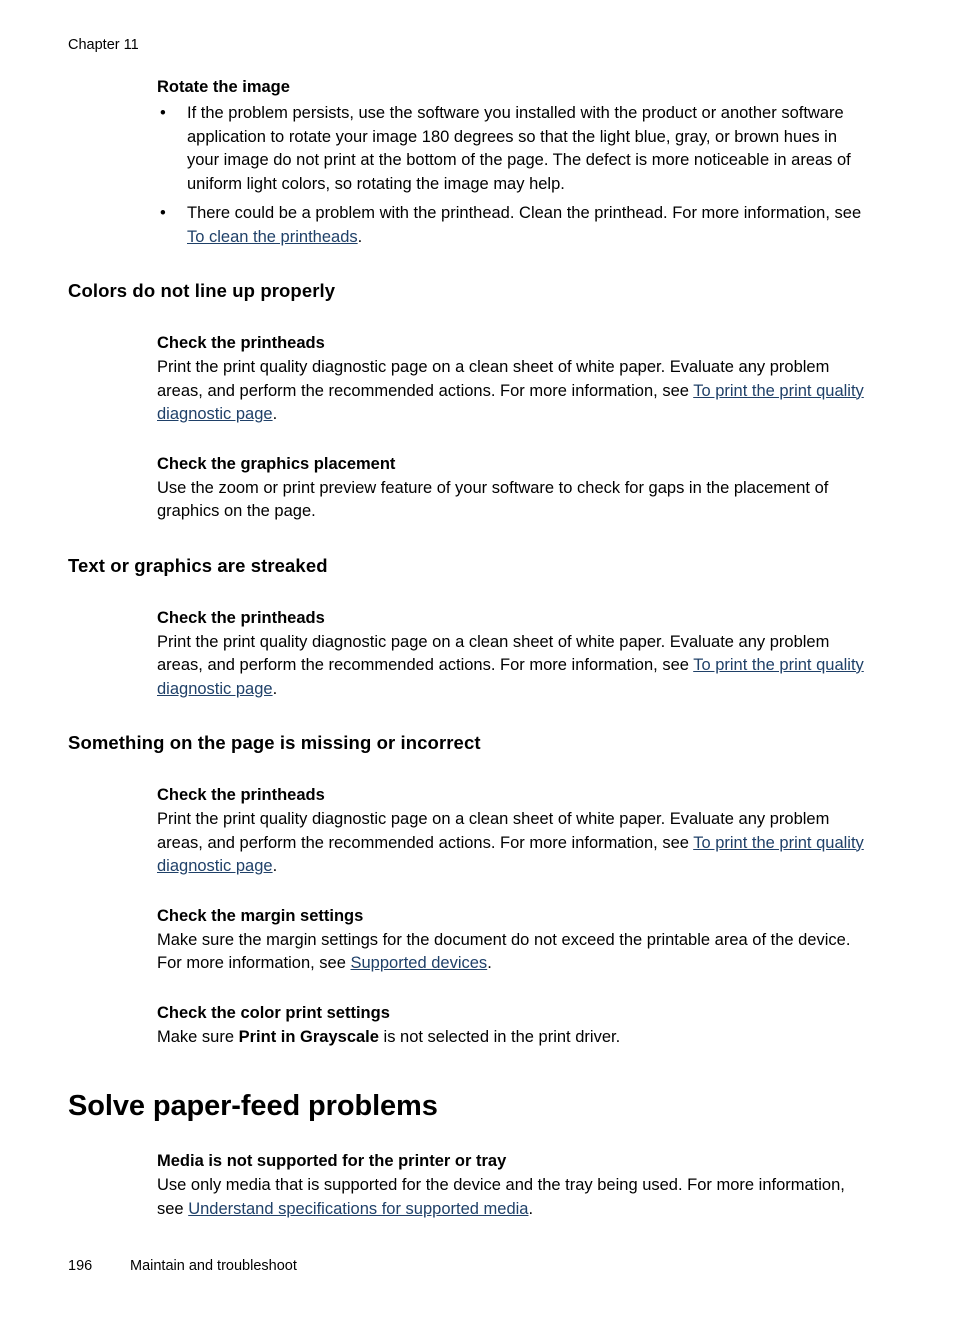 The height and width of the screenshot is (1321, 954). What do you see at coordinates (360, 236) in the screenshot?
I see `list-item-text-post: .` at bounding box center [360, 236].